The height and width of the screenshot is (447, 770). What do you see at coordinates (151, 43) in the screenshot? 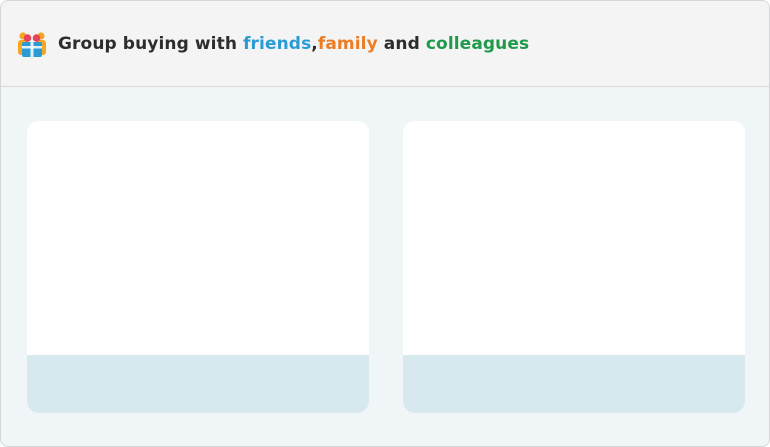
I see `title-prefix: Group buying with` at bounding box center [151, 43].